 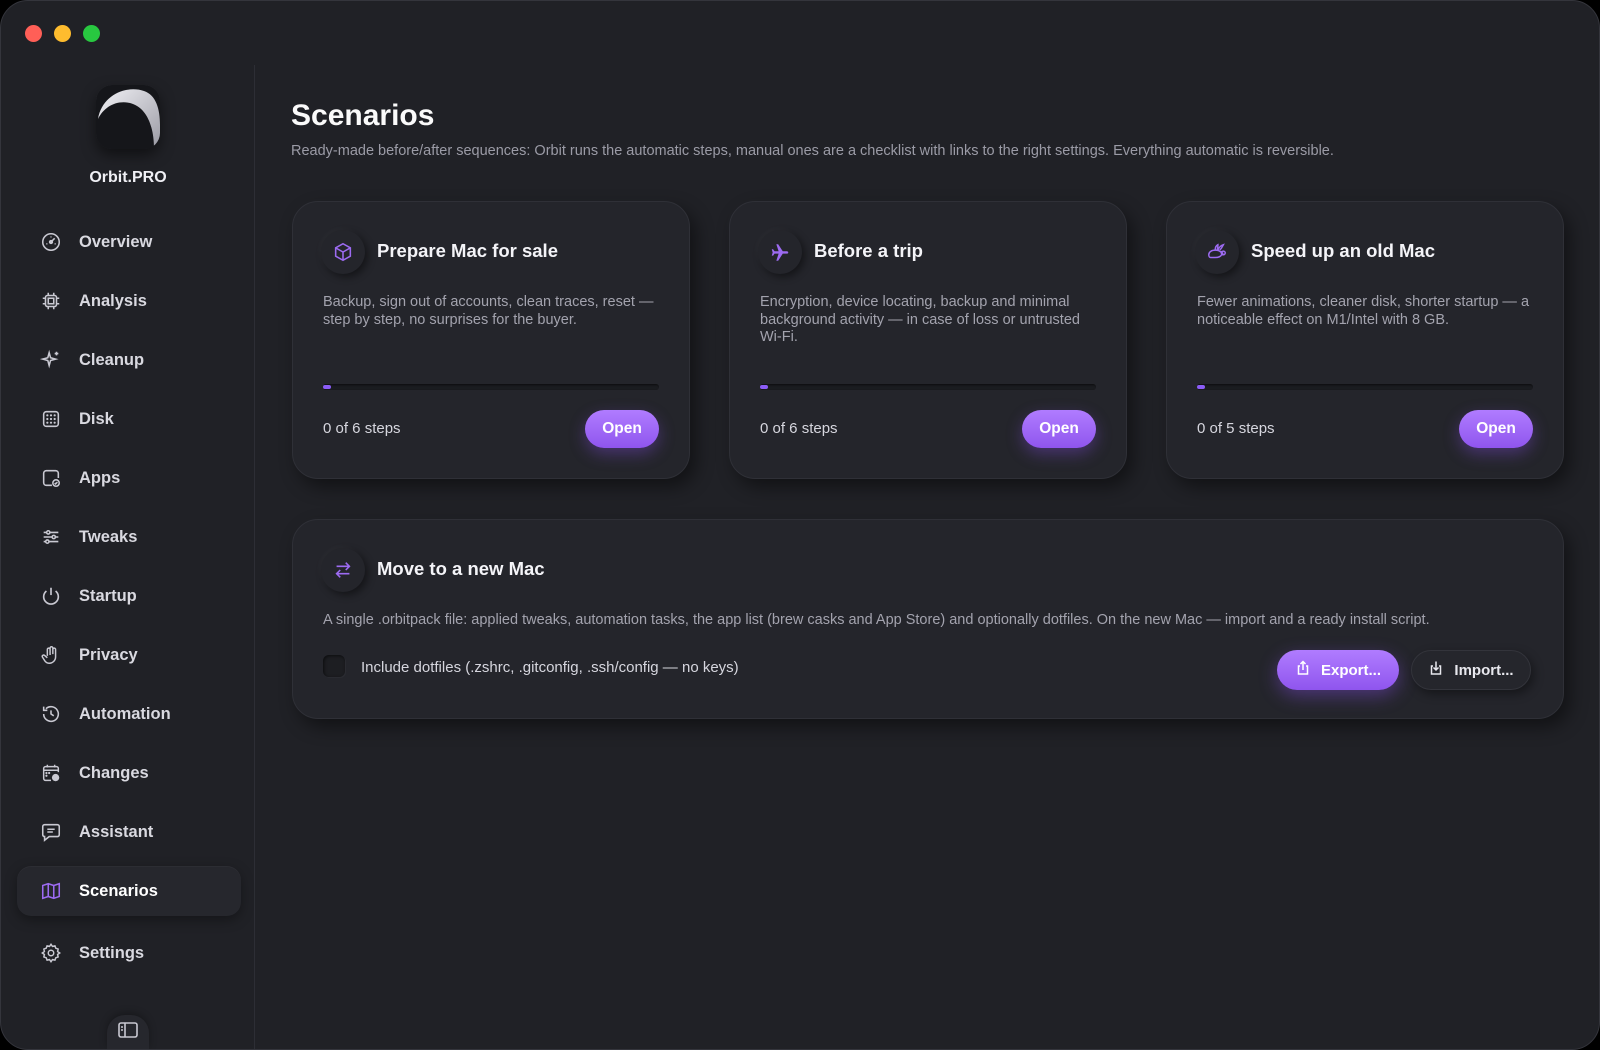 I want to click on sidebar-item-disk: Disk, so click(x=129, y=419).